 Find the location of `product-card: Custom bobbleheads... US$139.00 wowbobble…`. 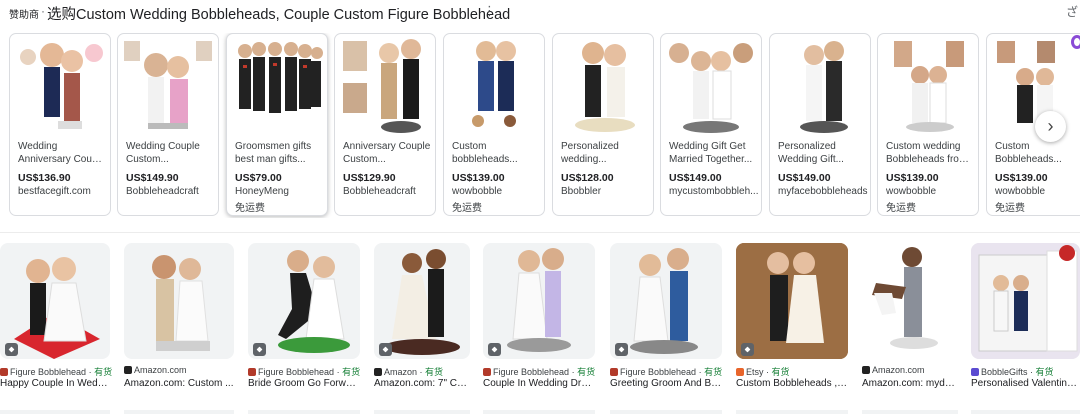

product-card: Custom bobbleheads... US$139.00 wowbobble… is located at coordinates (494, 124).